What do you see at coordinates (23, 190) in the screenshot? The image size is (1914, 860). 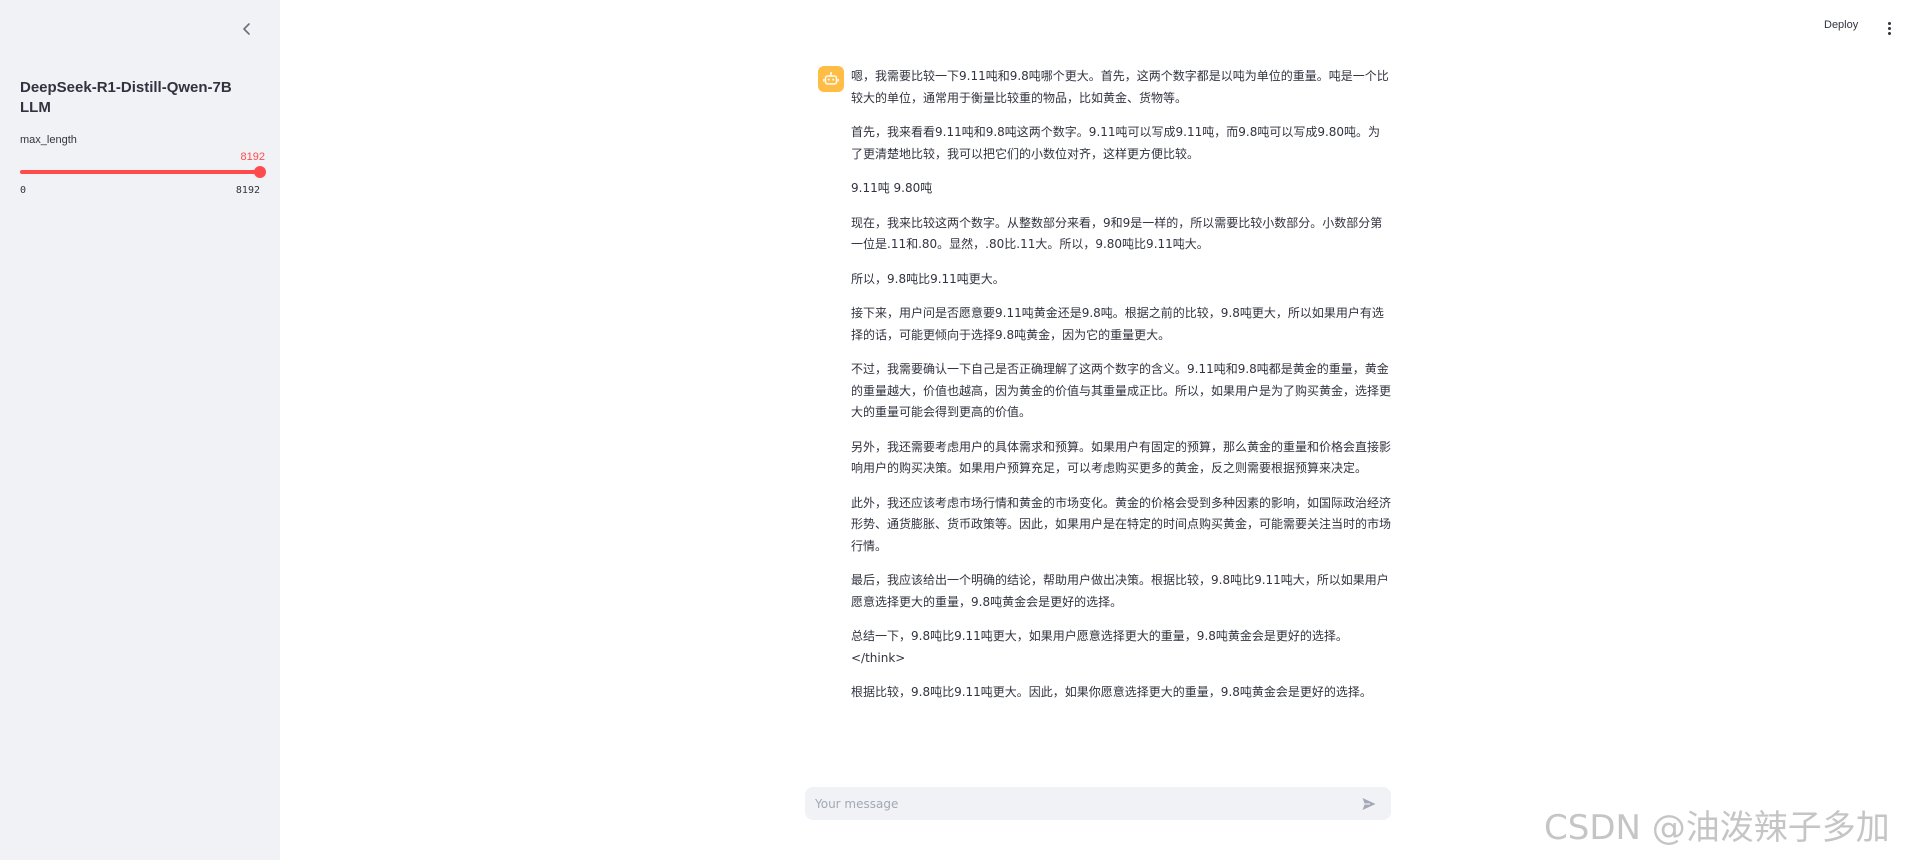 I see `slider-min-label: 0` at bounding box center [23, 190].